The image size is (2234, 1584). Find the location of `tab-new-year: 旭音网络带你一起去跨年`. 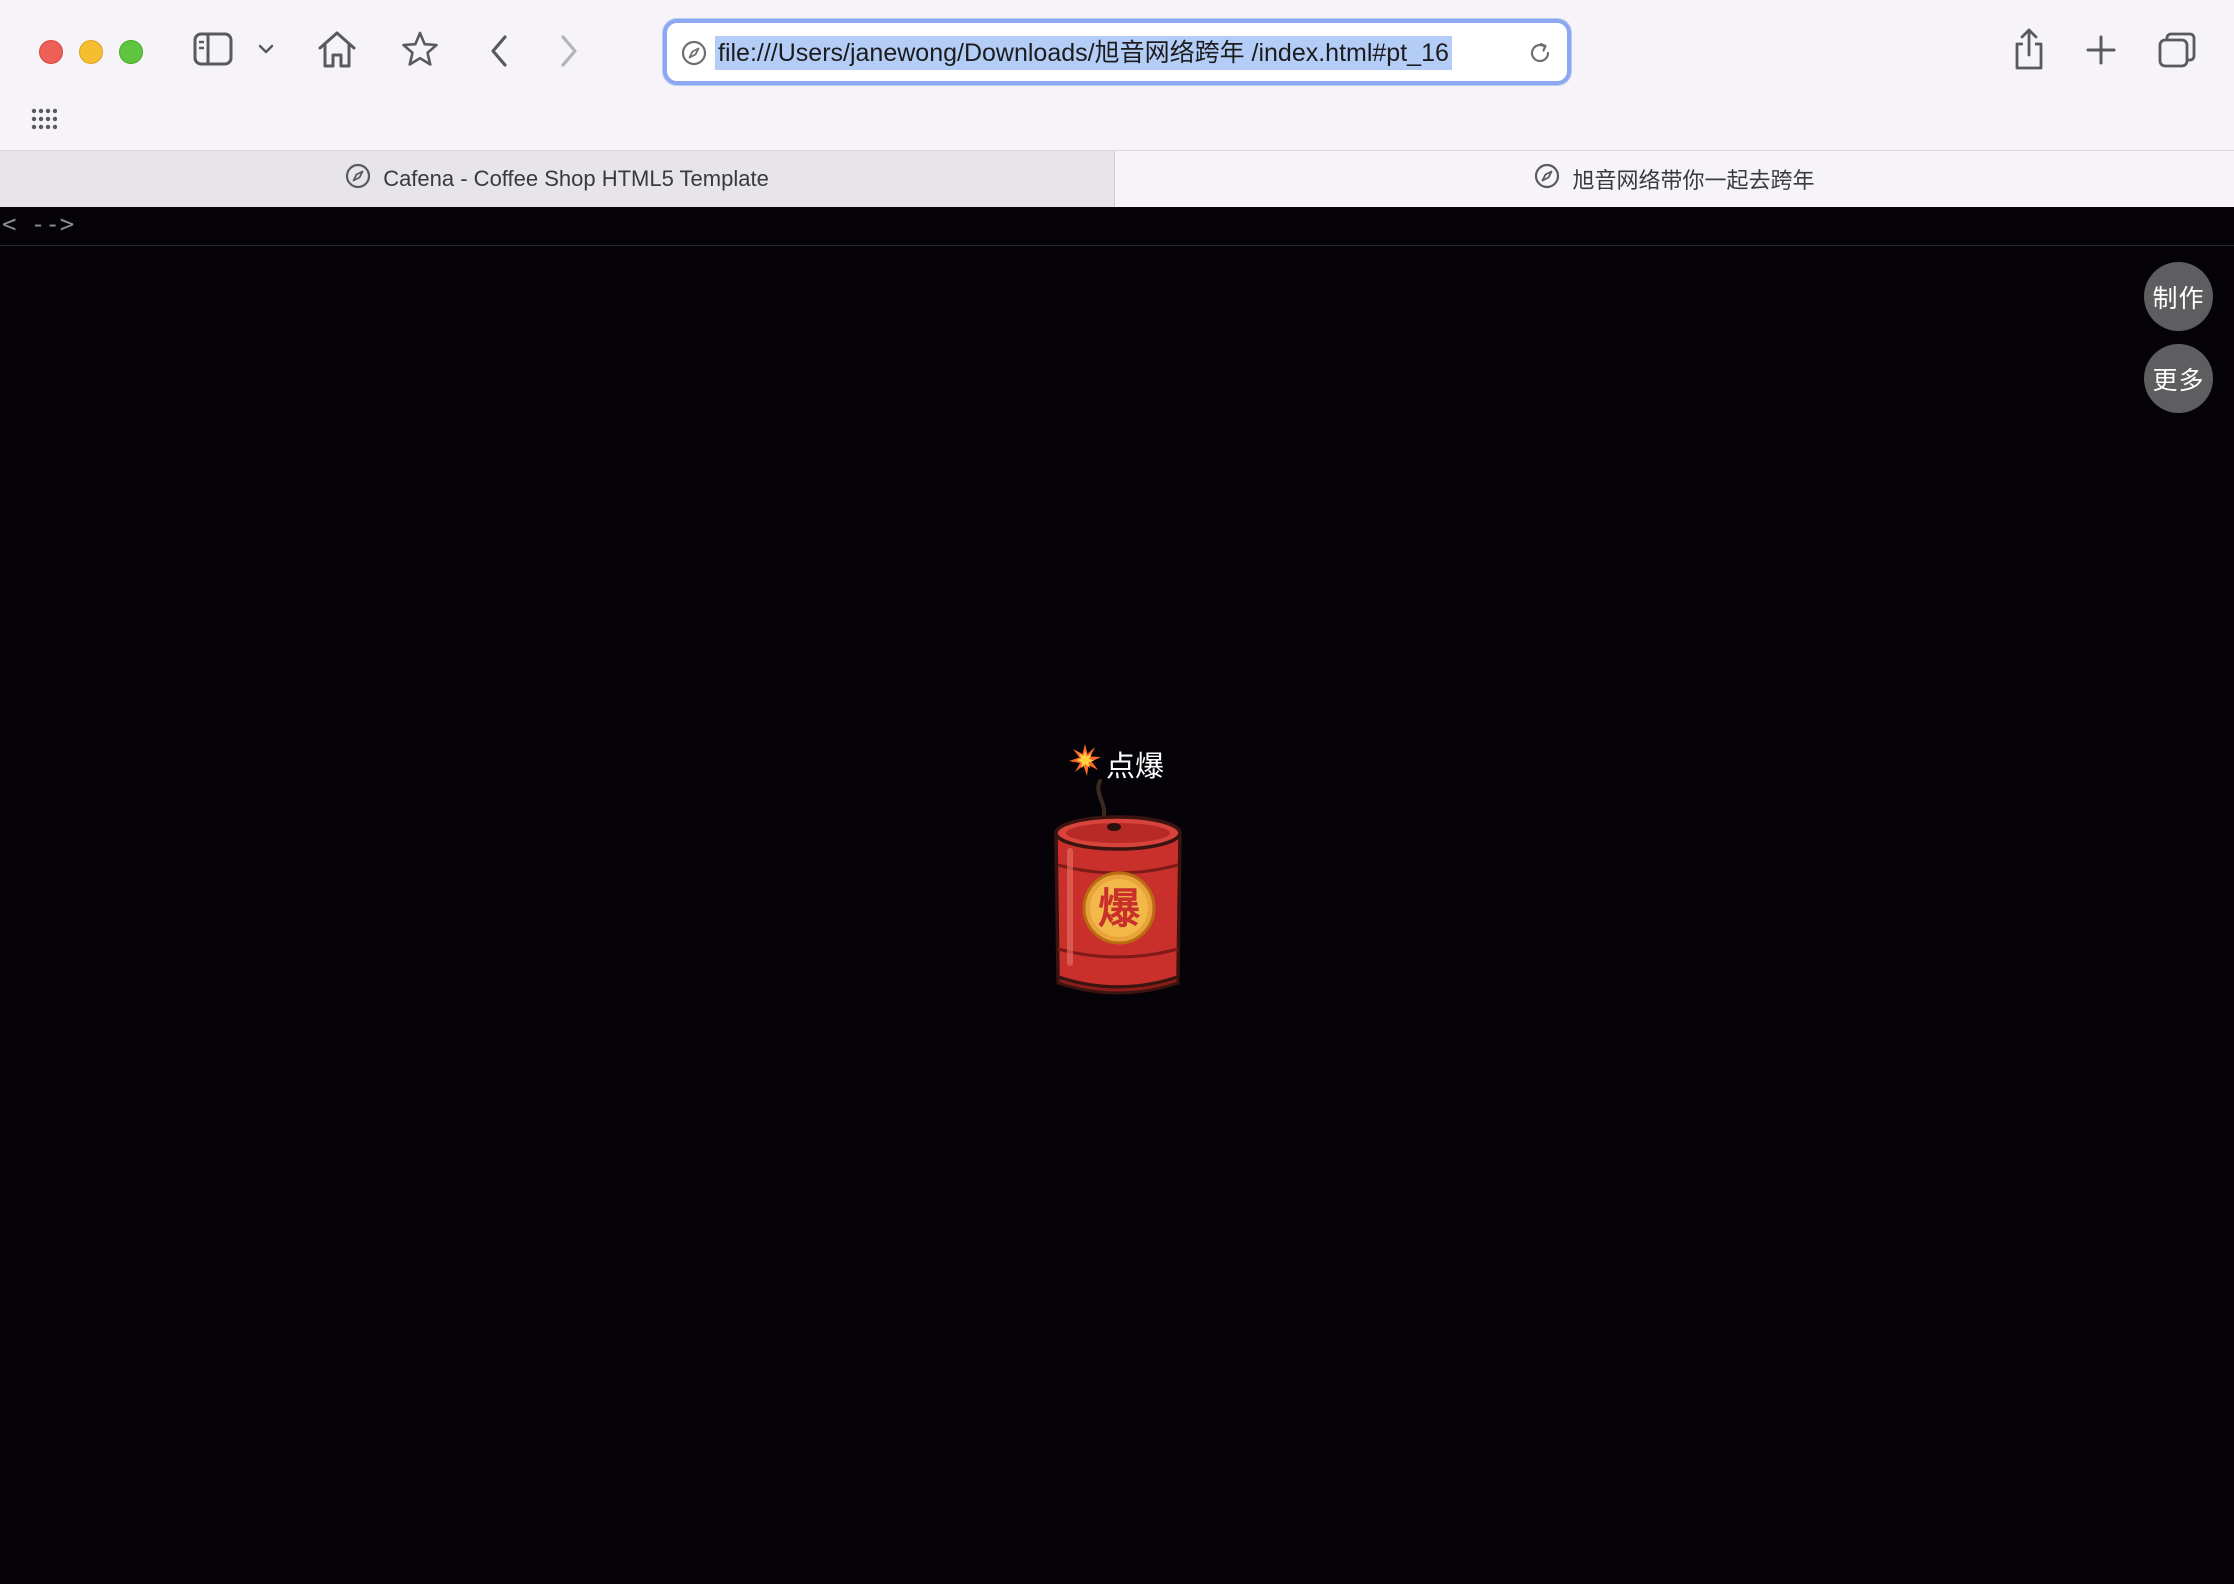

tab-new-year: 旭音网络带你一起去跨年 is located at coordinates (1674, 179).